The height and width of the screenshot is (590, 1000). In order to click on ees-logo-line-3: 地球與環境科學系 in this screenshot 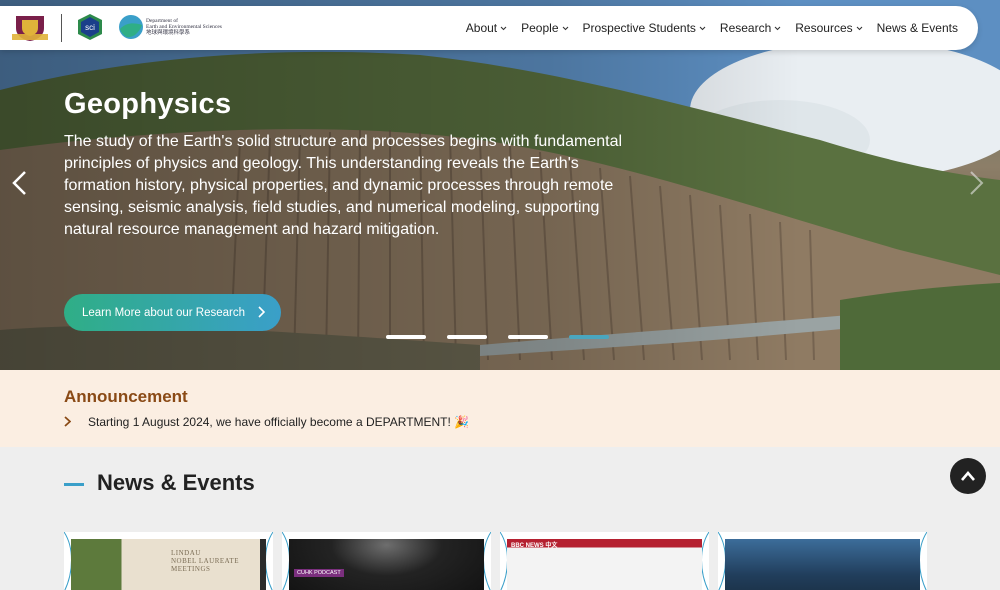, I will do `click(168, 33)`.